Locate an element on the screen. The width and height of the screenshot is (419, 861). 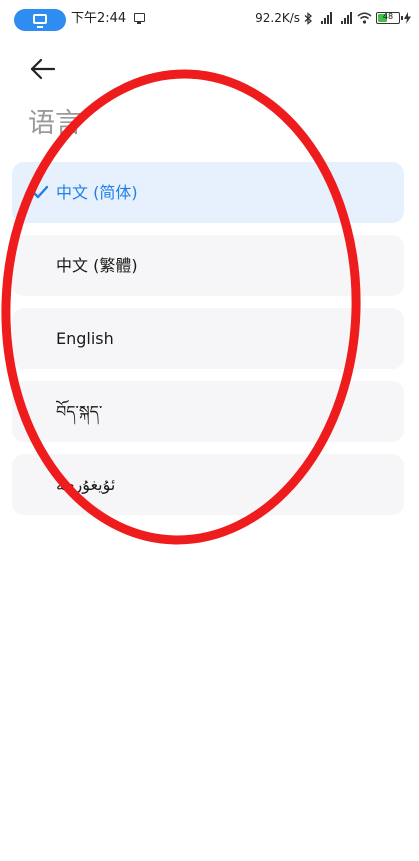
battery-icon: 48 is located at coordinates (389, 18).